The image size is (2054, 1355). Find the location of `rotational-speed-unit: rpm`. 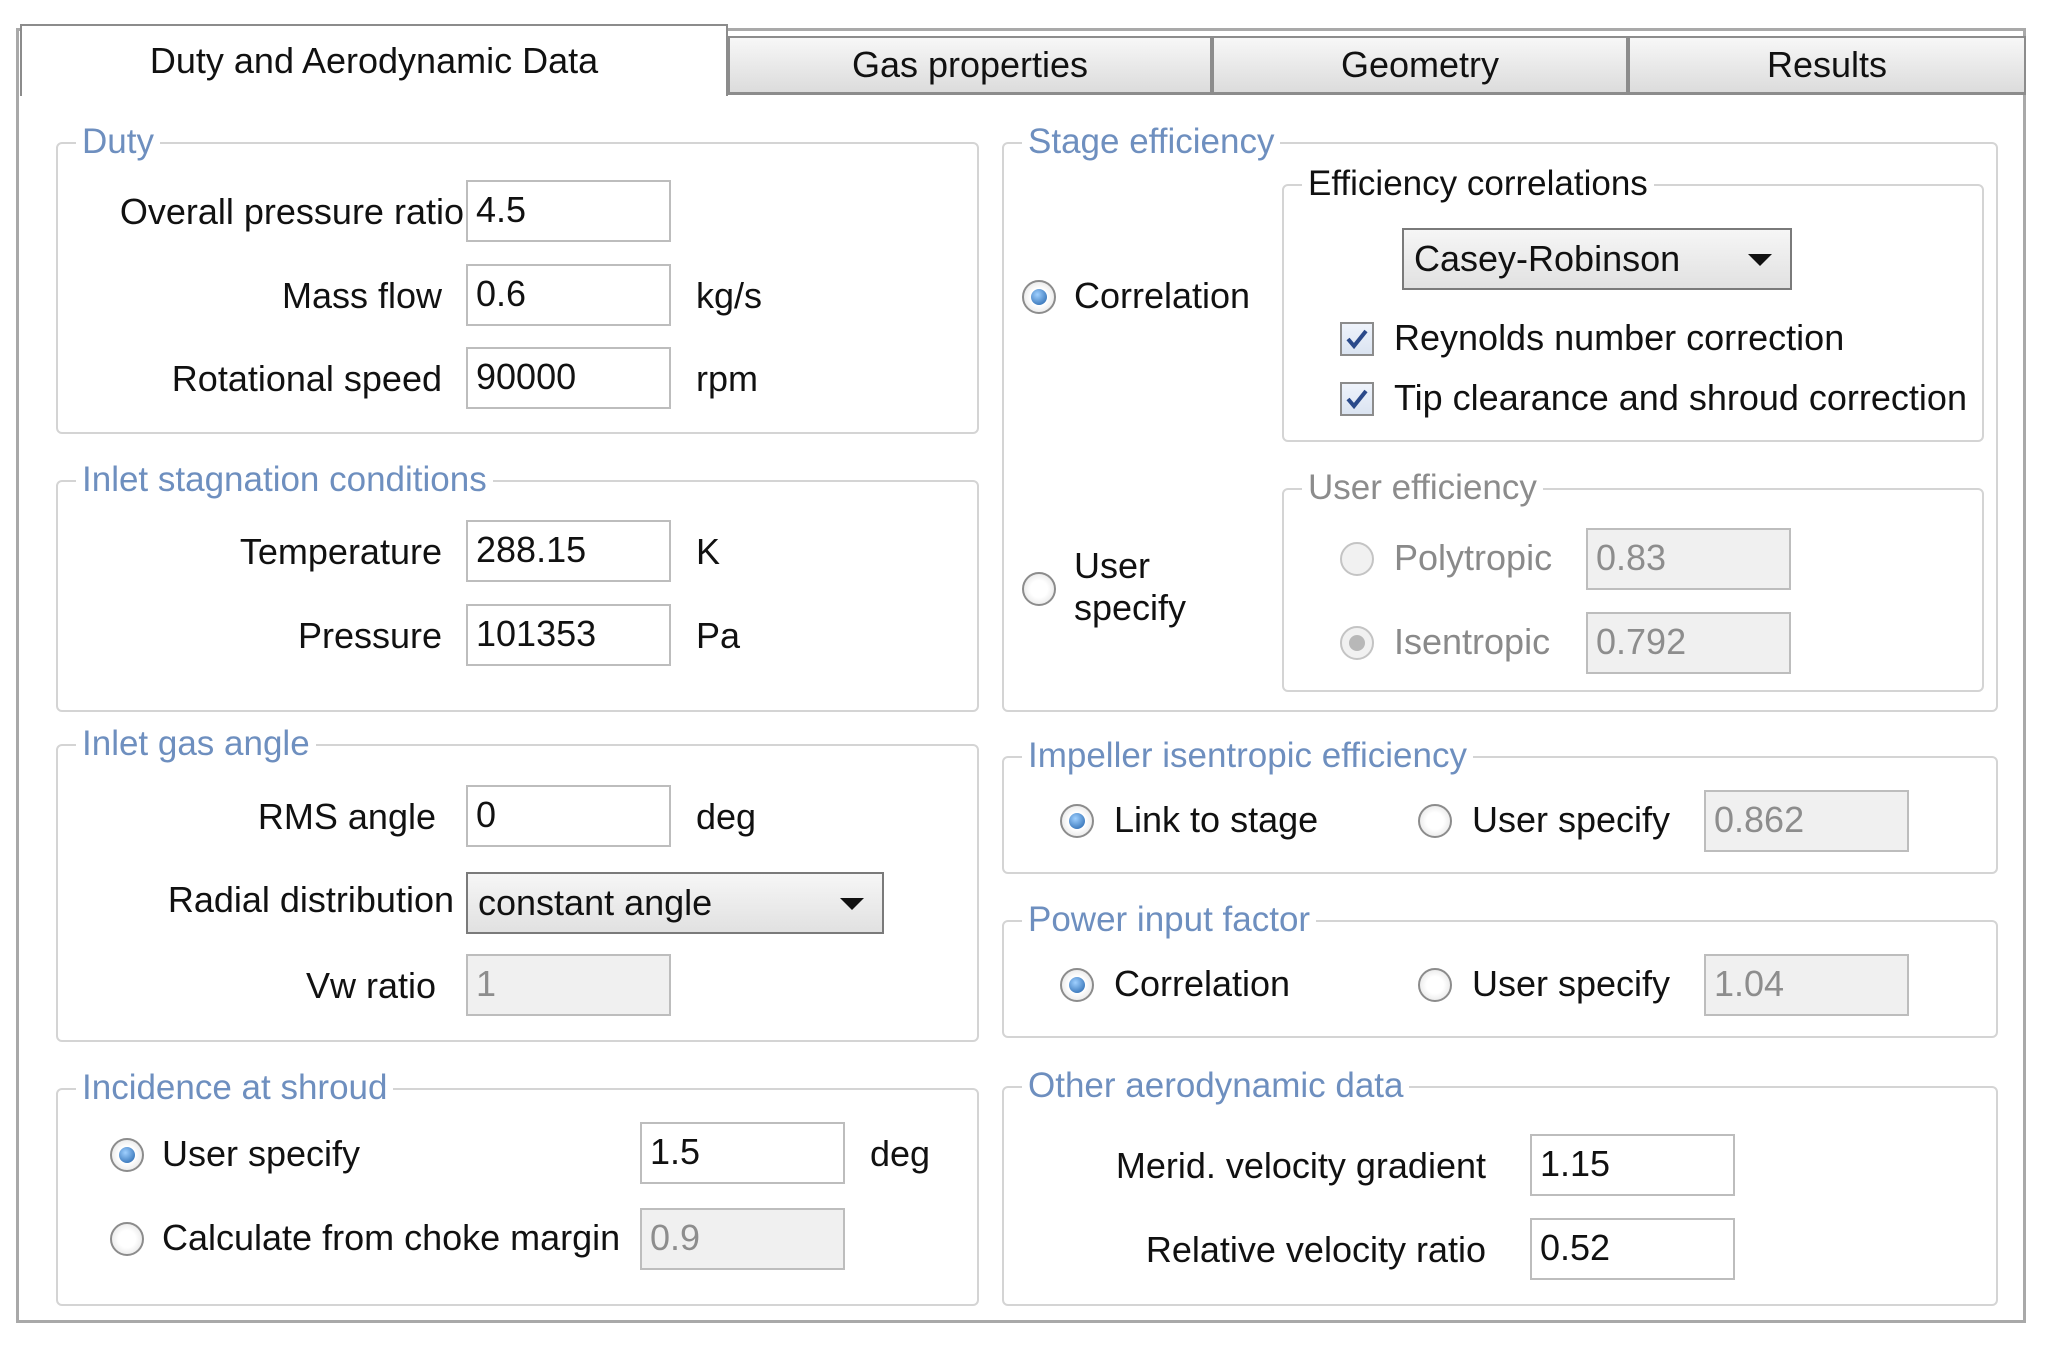

rotational-speed-unit: rpm is located at coordinates (727, 378).